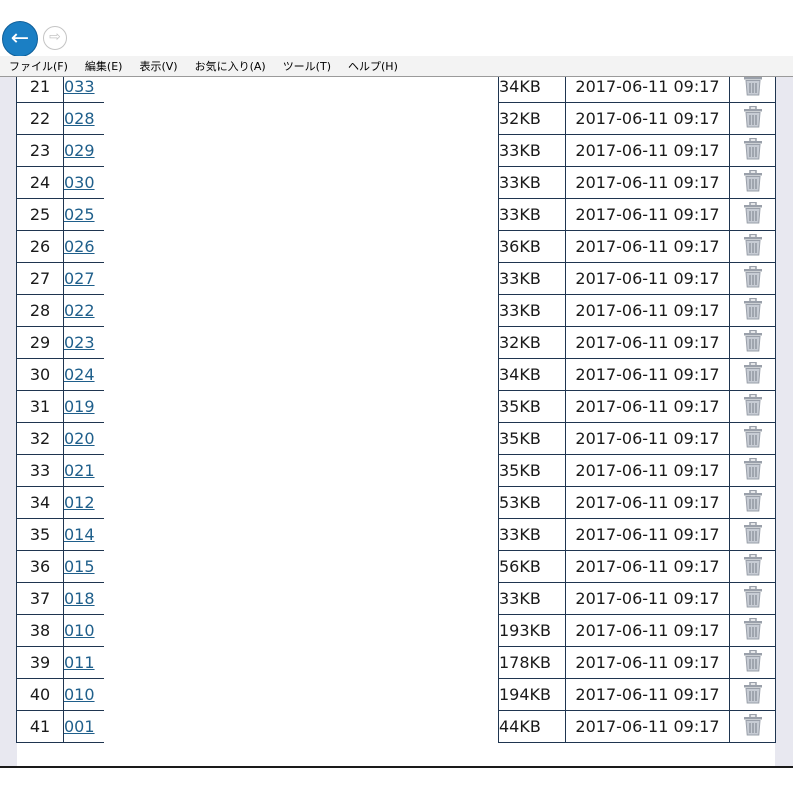  What do you see at coordinates (40, 566) in the screenshot?
I see `row-number: 36` at bounding box center [40, 566].